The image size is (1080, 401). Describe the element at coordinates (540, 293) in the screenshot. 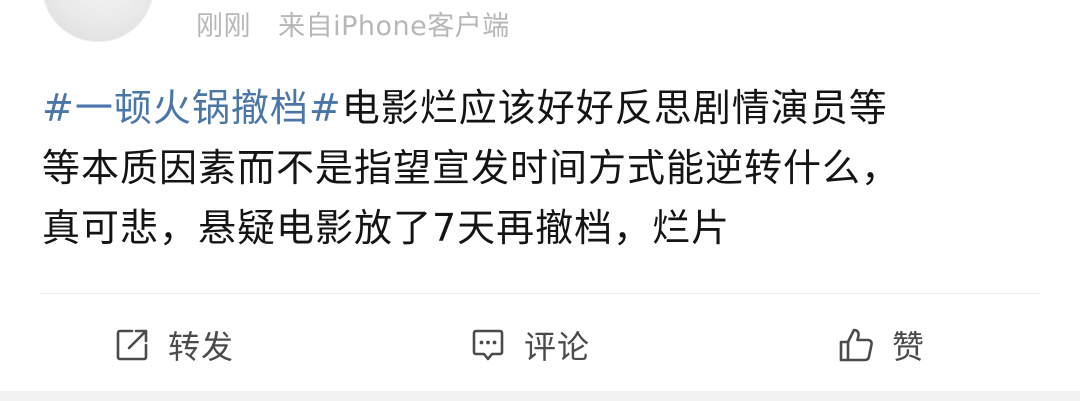

I see `divider` at that location.